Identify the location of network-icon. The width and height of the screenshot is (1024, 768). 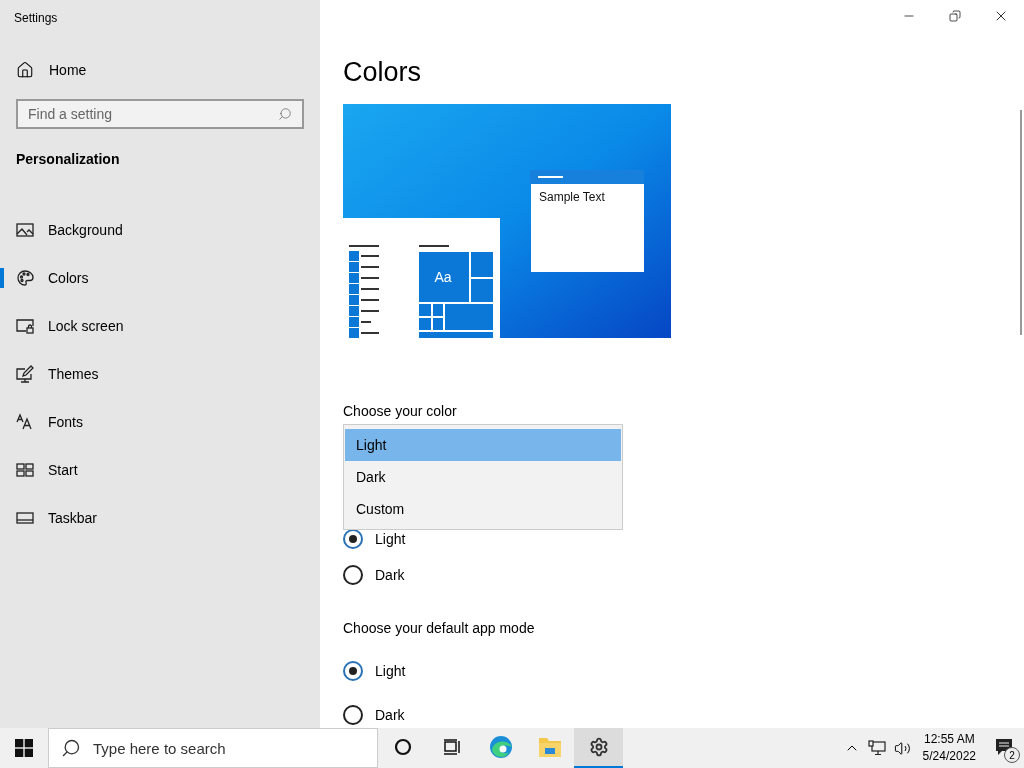
(876, 748).